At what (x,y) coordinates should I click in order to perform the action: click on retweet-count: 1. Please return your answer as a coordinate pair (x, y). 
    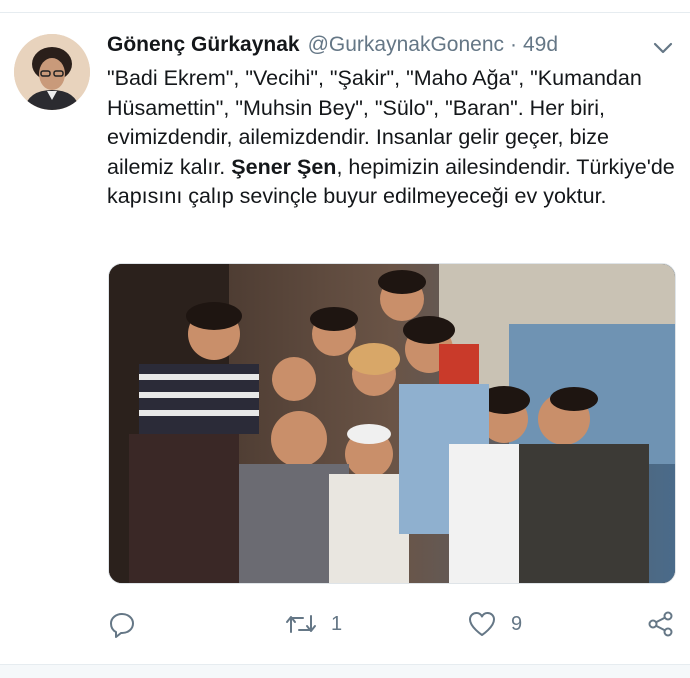
    Looking at the image, I should click on (337, 623).